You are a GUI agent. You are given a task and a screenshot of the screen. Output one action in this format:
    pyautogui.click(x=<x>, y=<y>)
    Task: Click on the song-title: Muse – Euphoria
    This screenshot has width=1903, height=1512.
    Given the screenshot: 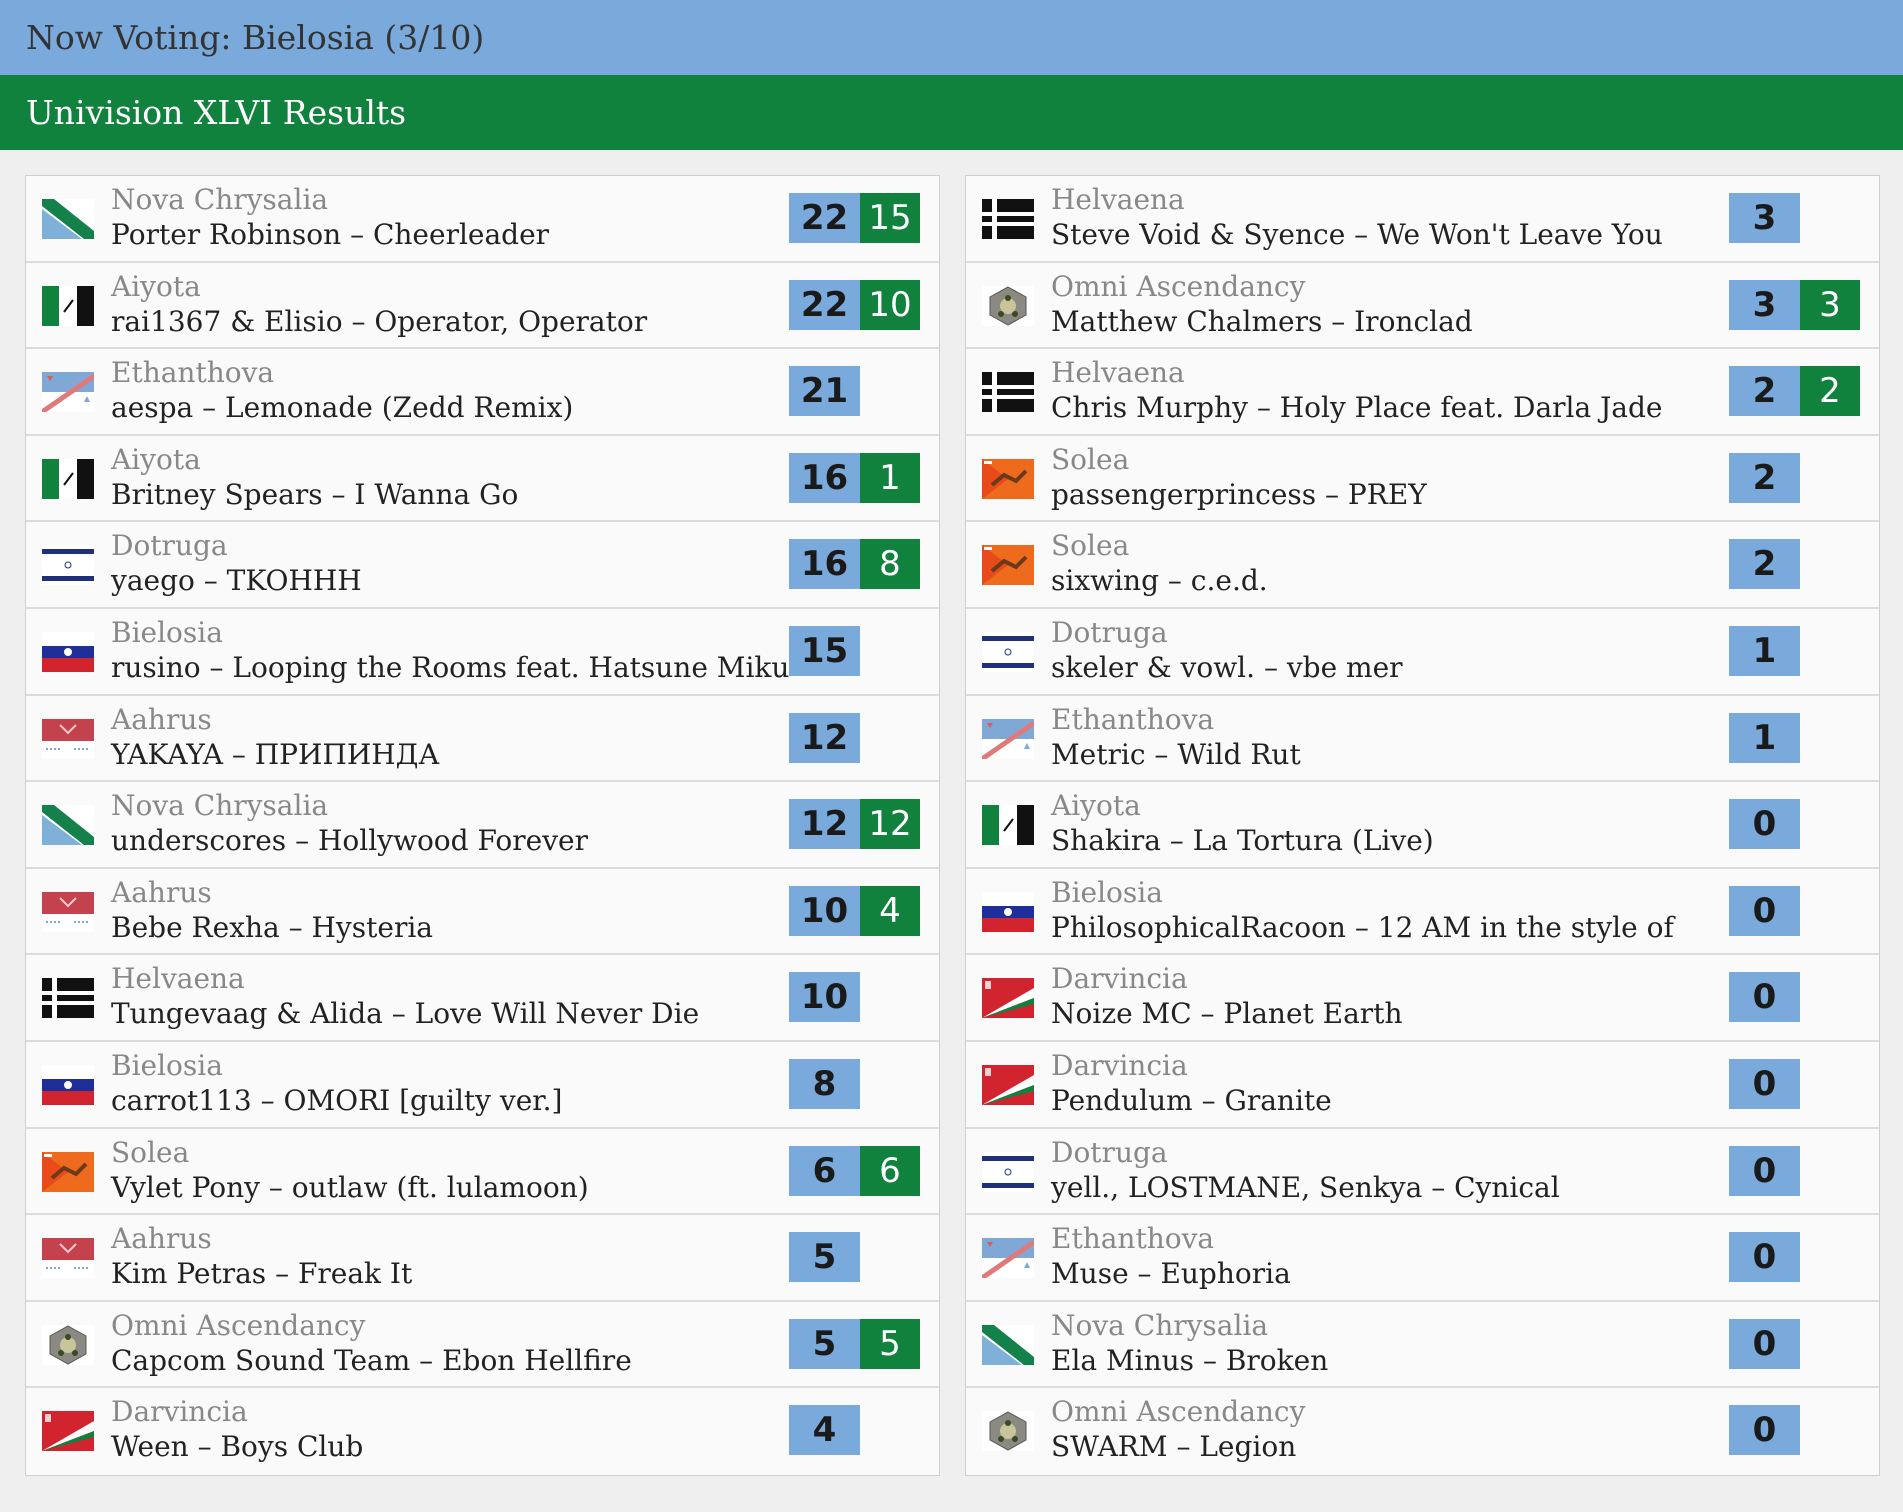 What is the action you would take?
    pyautogui.click(x=1171, y=1274)
    